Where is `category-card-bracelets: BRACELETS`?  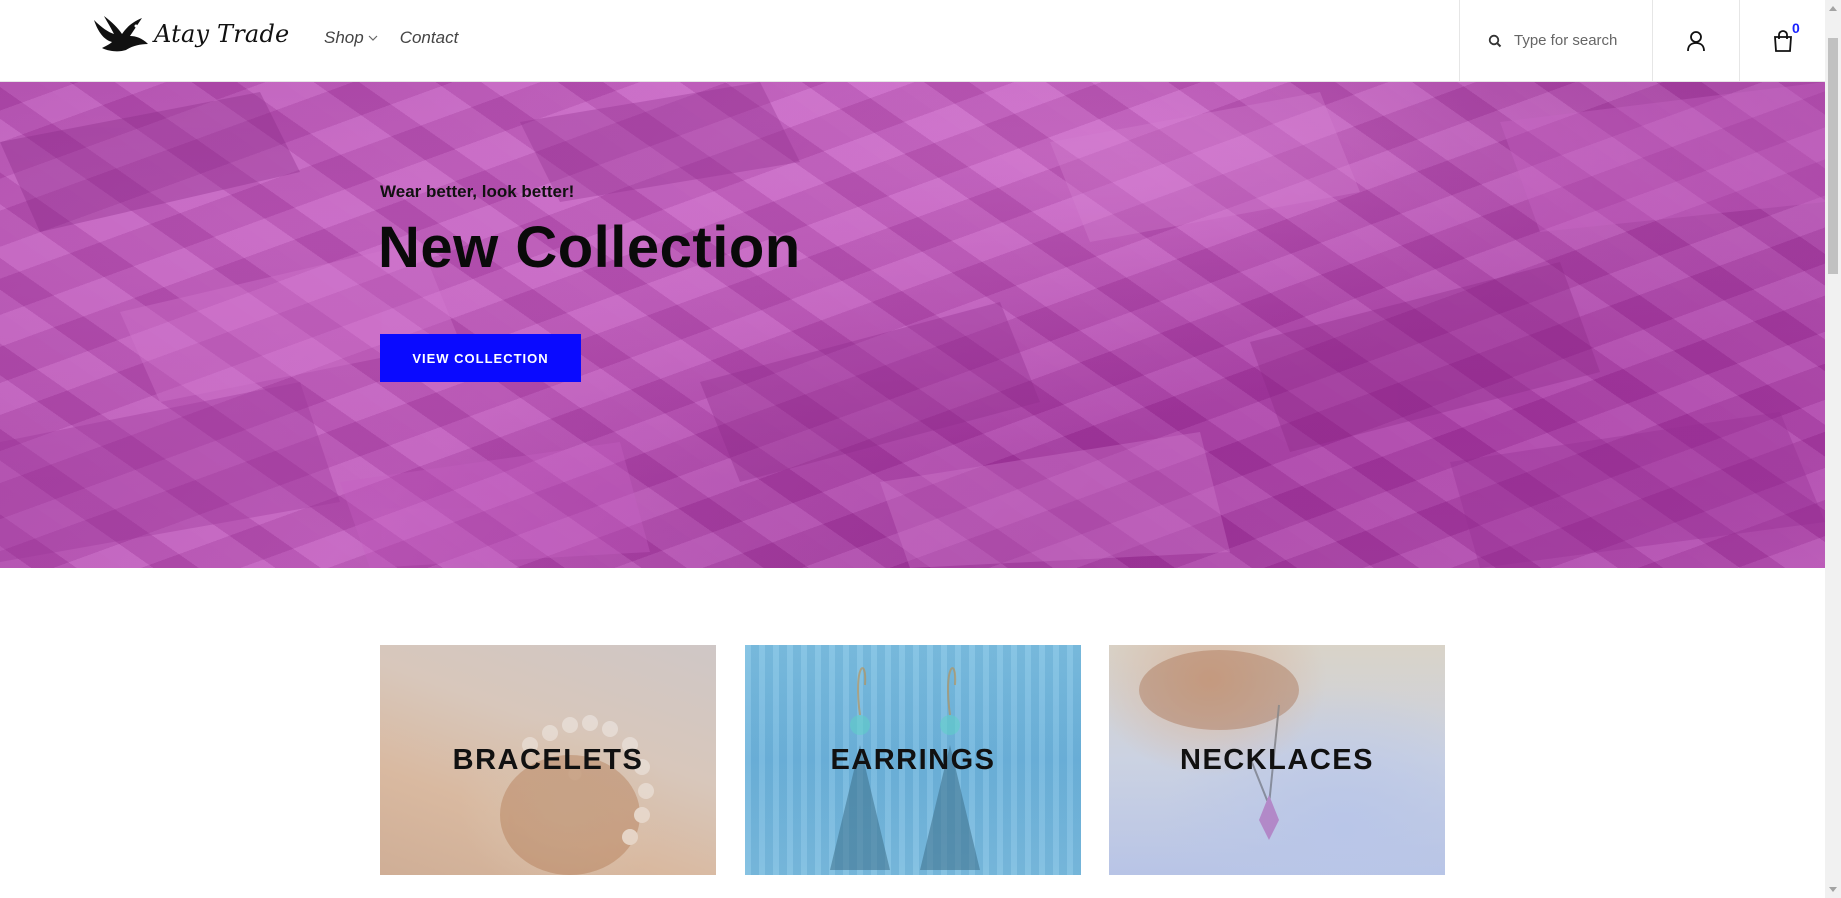 category-card-bracelets: BRACELETS is located at coordinates (548, 760).